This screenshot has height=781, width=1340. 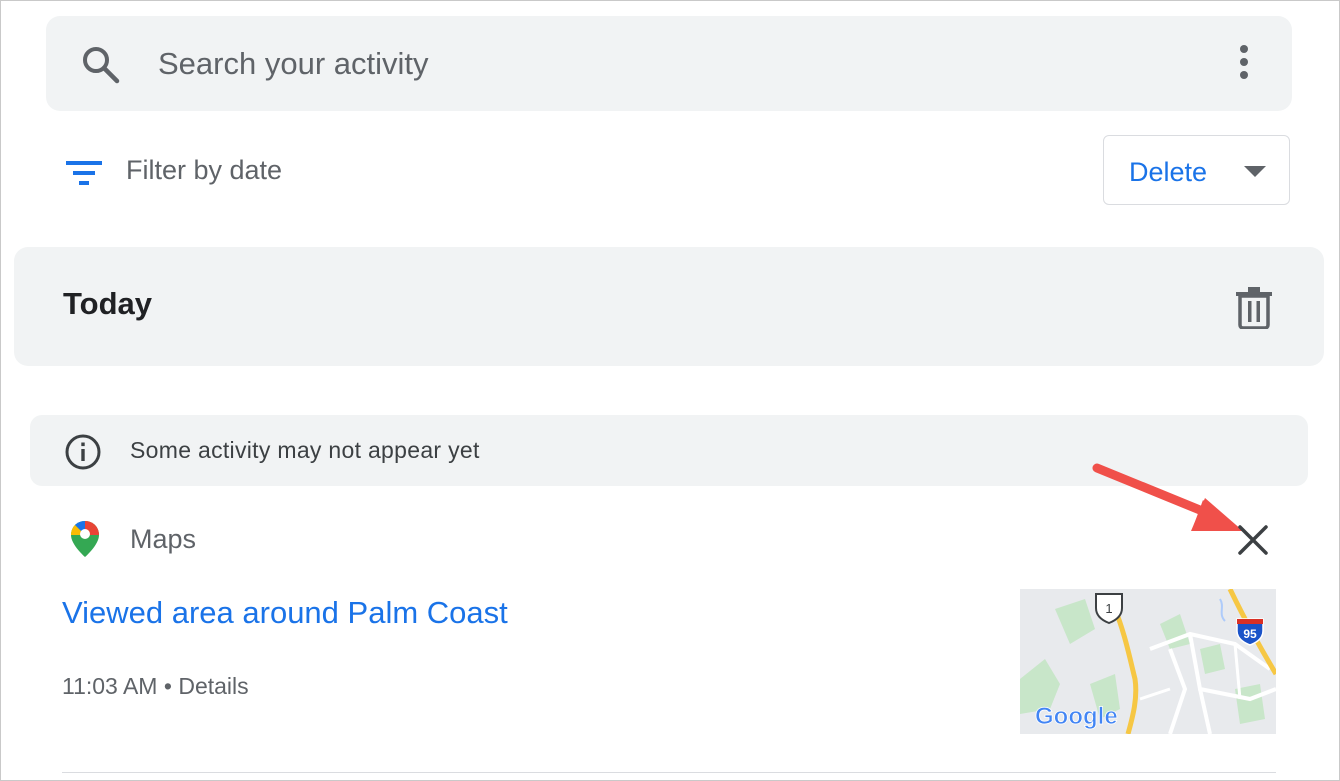 What do you see at coordinates (1244, 63) in the screenshot?
I see `more-vert-icon` at bounding box center [1244, 63].